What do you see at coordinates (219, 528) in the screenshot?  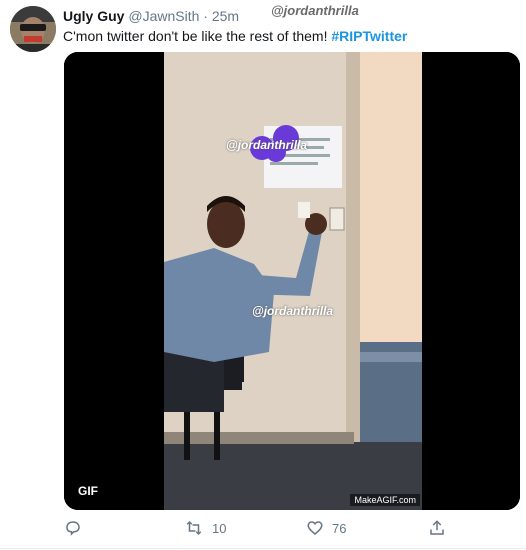 I see `retweet-count: 10` at bounding box center [219, 528].